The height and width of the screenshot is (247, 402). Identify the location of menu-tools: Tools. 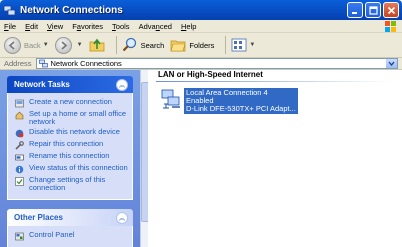
(121, 26).